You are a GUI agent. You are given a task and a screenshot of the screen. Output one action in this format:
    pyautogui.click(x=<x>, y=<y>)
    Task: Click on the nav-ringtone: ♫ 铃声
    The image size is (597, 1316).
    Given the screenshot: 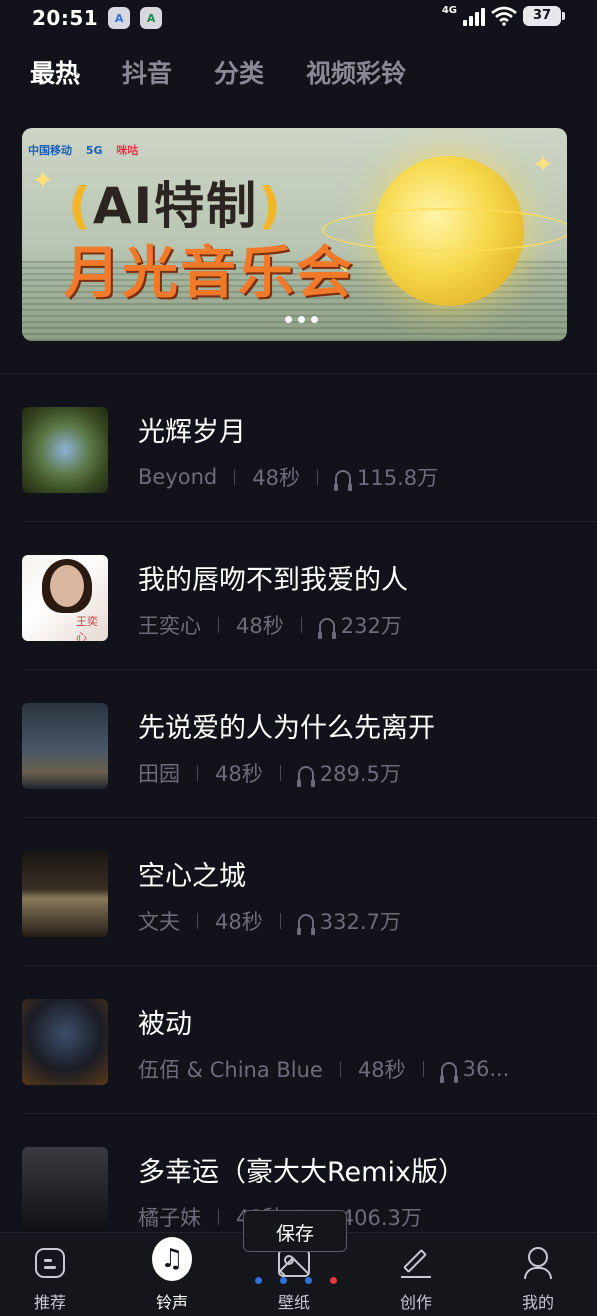 What is the action you would take?
    pyautogui.click(x=172, y=1274)
    